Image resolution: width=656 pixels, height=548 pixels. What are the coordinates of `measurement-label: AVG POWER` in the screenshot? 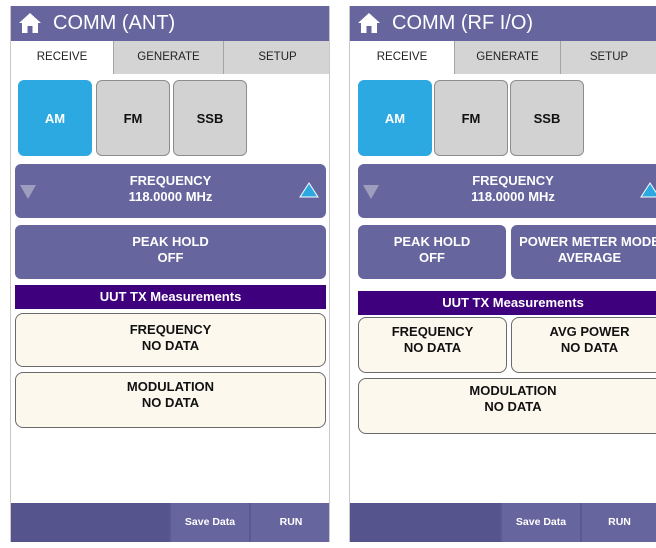 It's located at (589, 331).